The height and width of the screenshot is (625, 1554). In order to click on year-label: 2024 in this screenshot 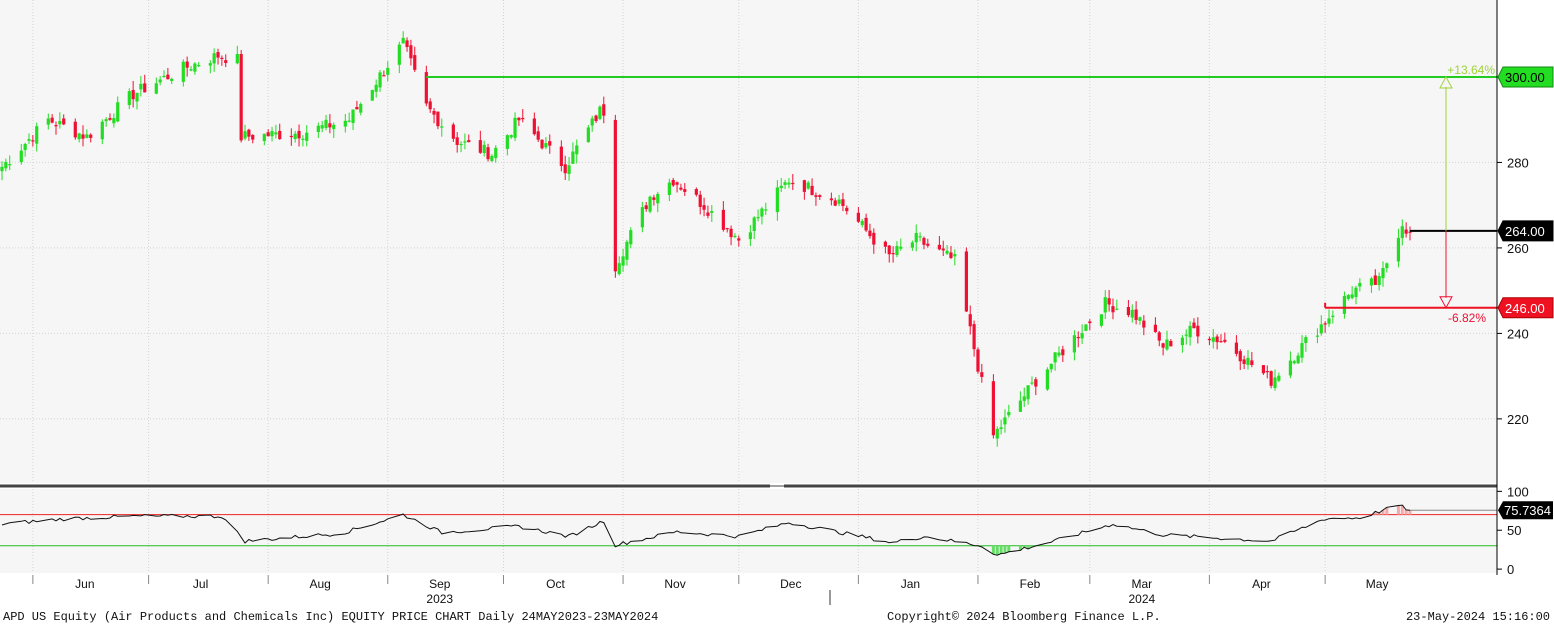, I will do `click(1141, 599)`.